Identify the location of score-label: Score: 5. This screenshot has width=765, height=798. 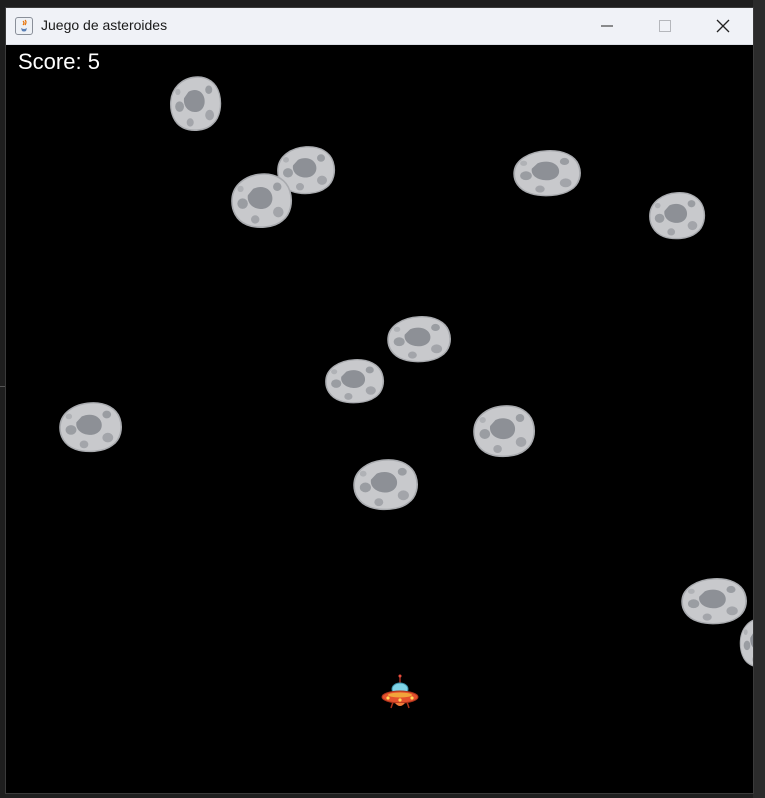
(59, 61).